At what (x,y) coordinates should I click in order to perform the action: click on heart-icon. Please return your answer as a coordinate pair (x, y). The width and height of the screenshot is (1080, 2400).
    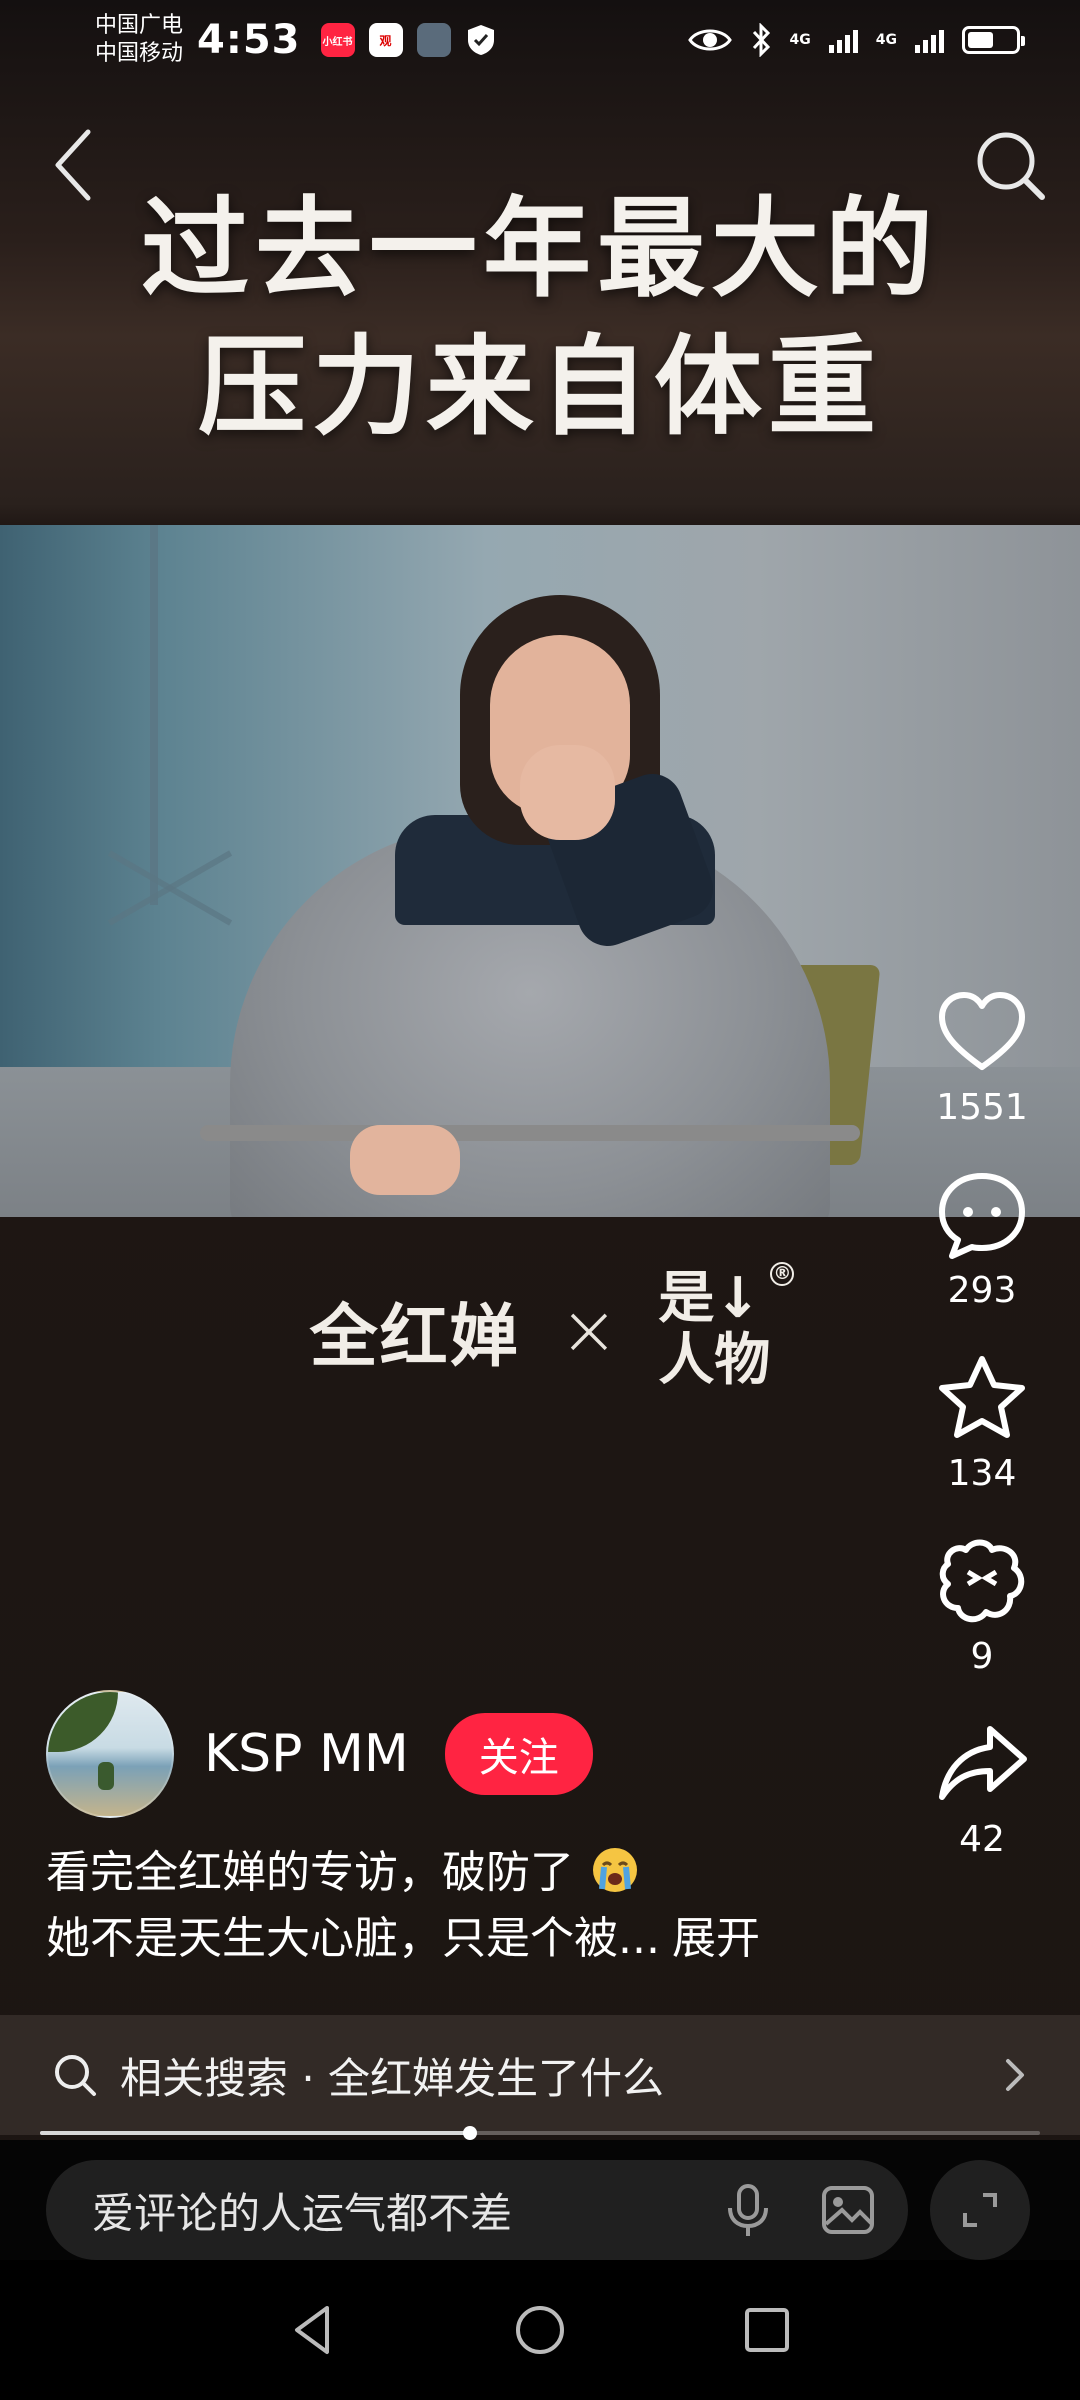
    Looking at the image, I should click on (982, 1031).